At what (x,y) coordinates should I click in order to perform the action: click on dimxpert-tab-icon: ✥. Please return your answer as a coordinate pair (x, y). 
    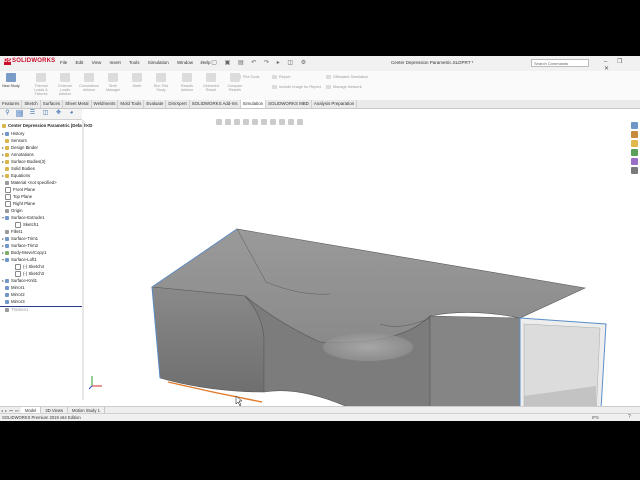
    Looking at the image, I should click on (58, 113).